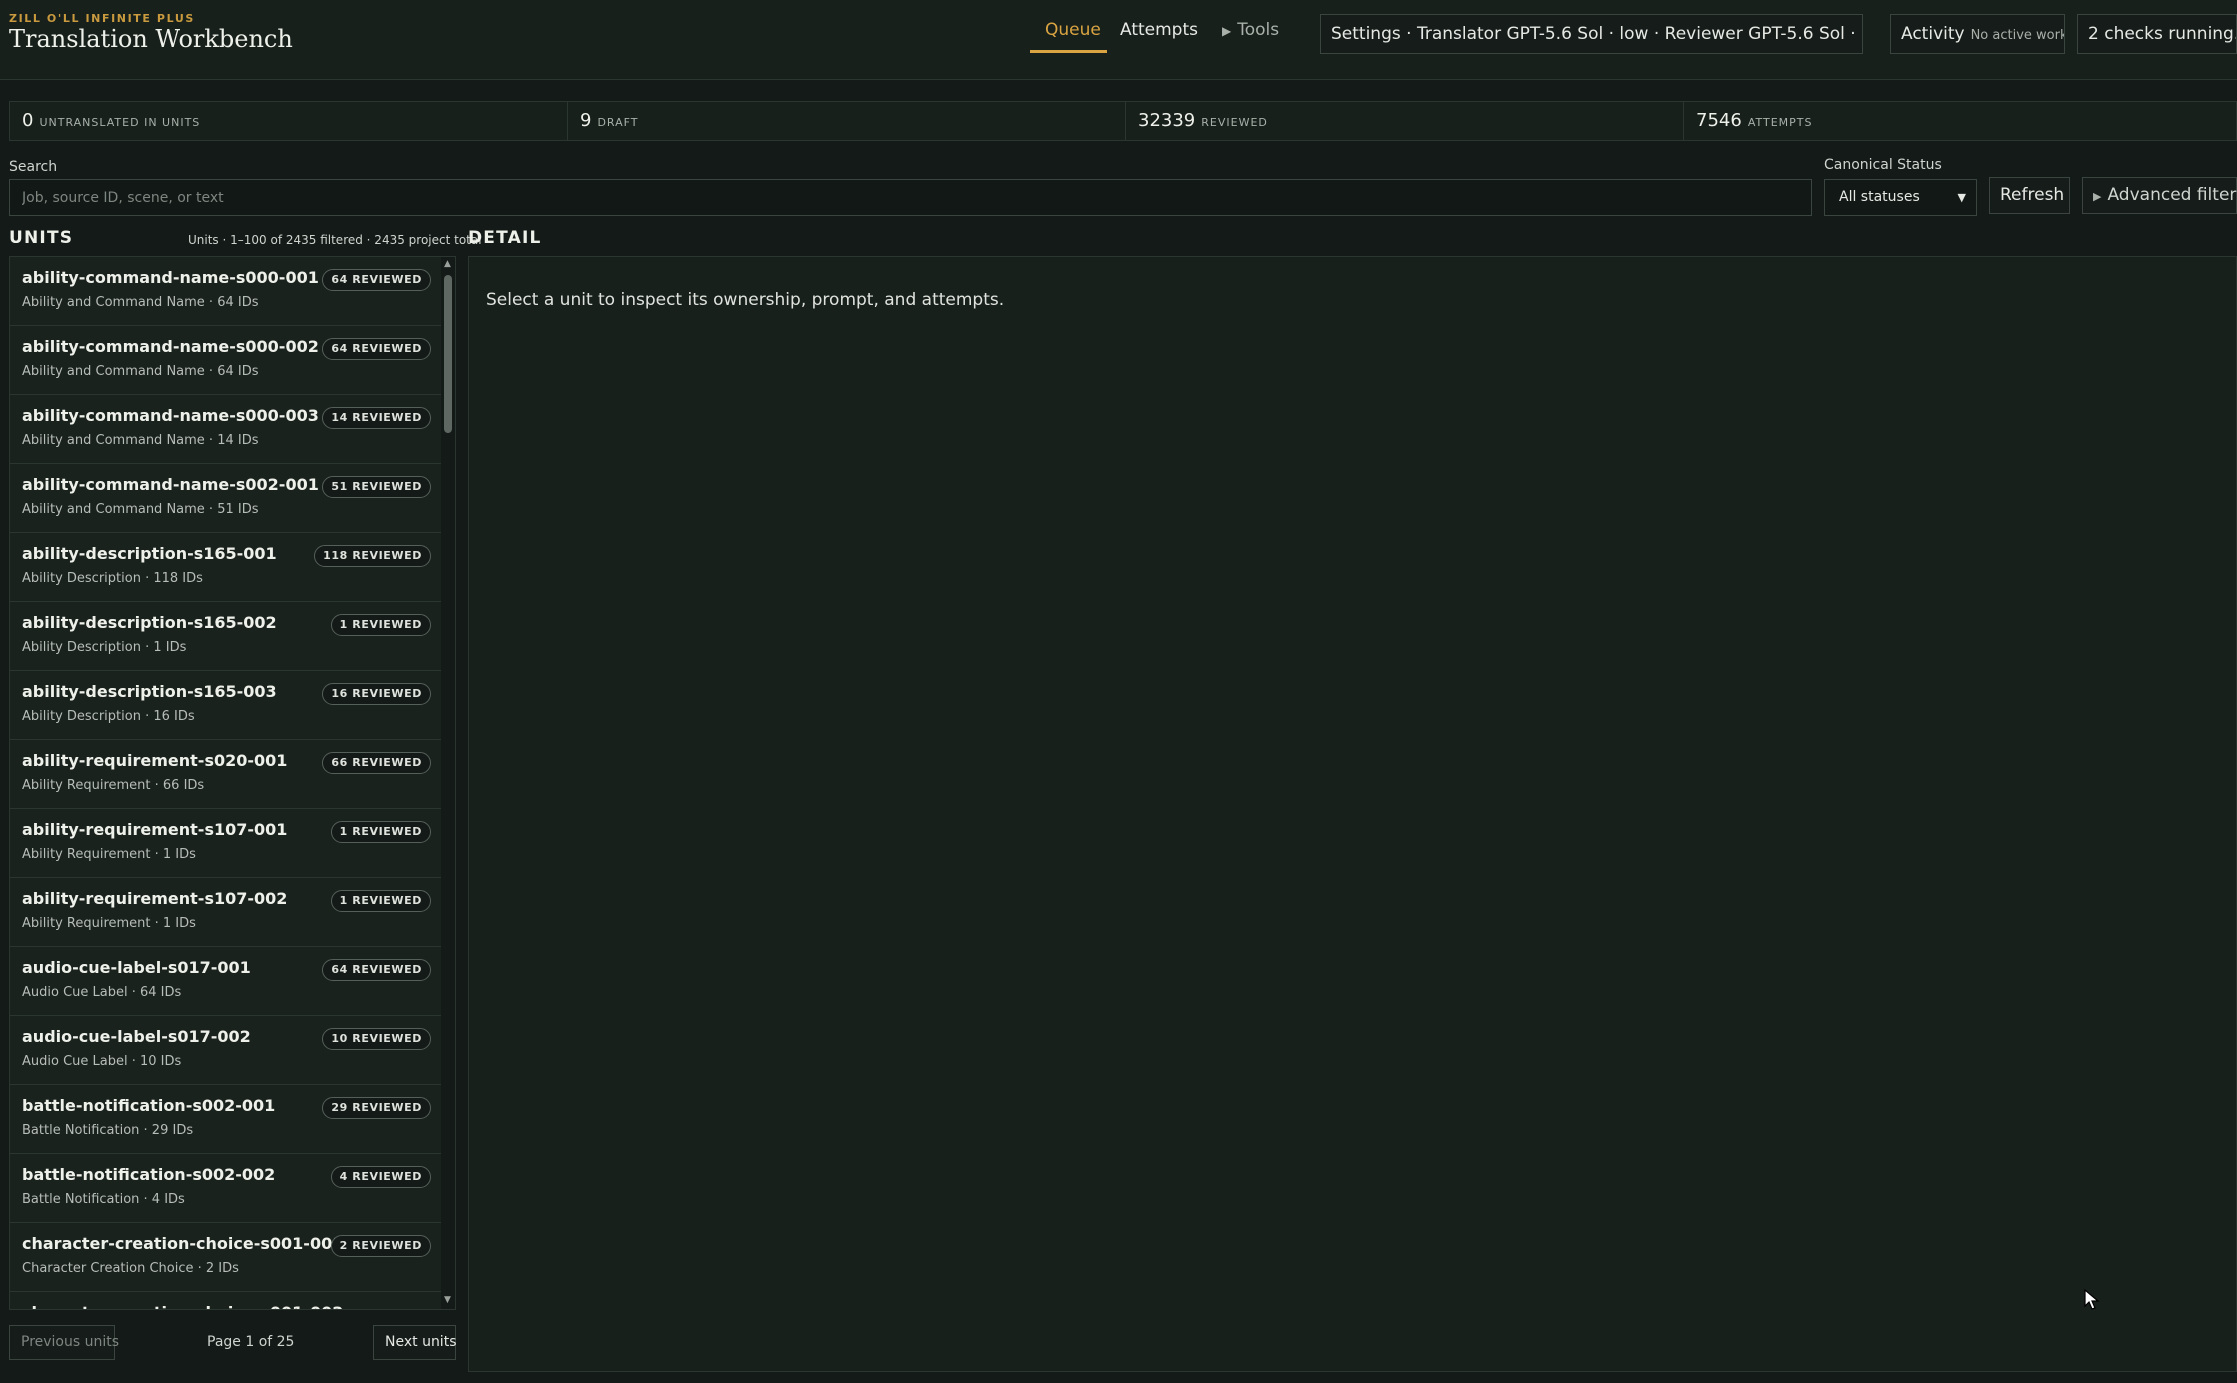 This screenshot has height=1383, width=2237. Describe the element at coordinates (155, 760) in the screenshot. I see `unit-name: ability-requirement-s020-001` at that location.